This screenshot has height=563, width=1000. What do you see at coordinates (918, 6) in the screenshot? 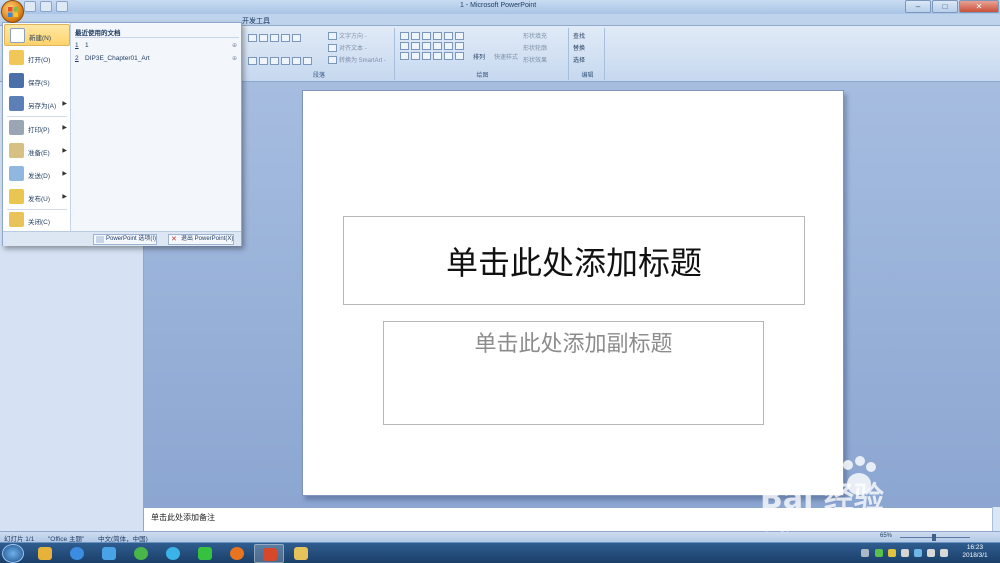
I see `minimize-button: –` at bounding box center [918, 6].